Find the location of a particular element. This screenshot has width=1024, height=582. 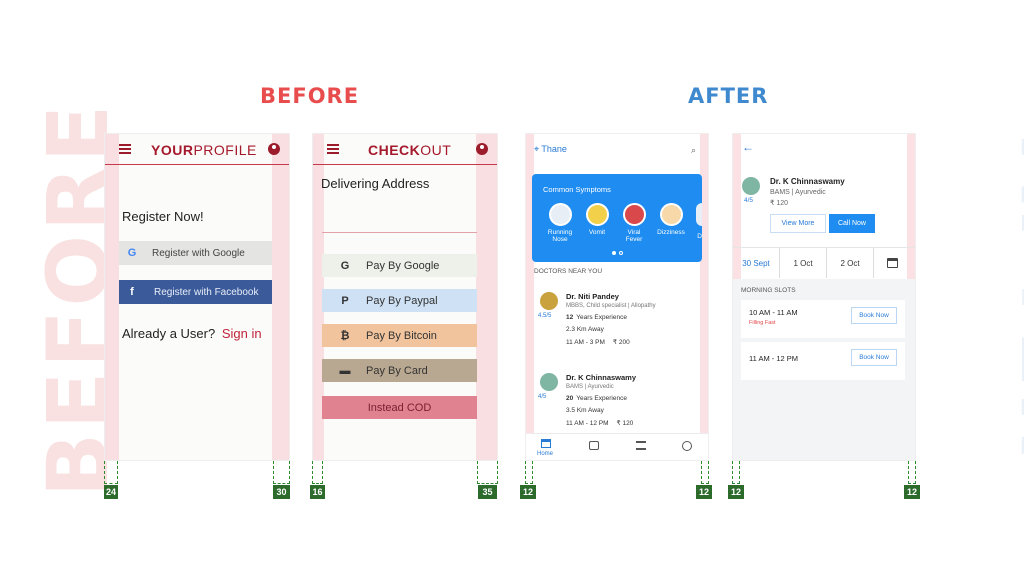

profile-top-bar: YOURPROFILE is located at coordinates (197, 149).